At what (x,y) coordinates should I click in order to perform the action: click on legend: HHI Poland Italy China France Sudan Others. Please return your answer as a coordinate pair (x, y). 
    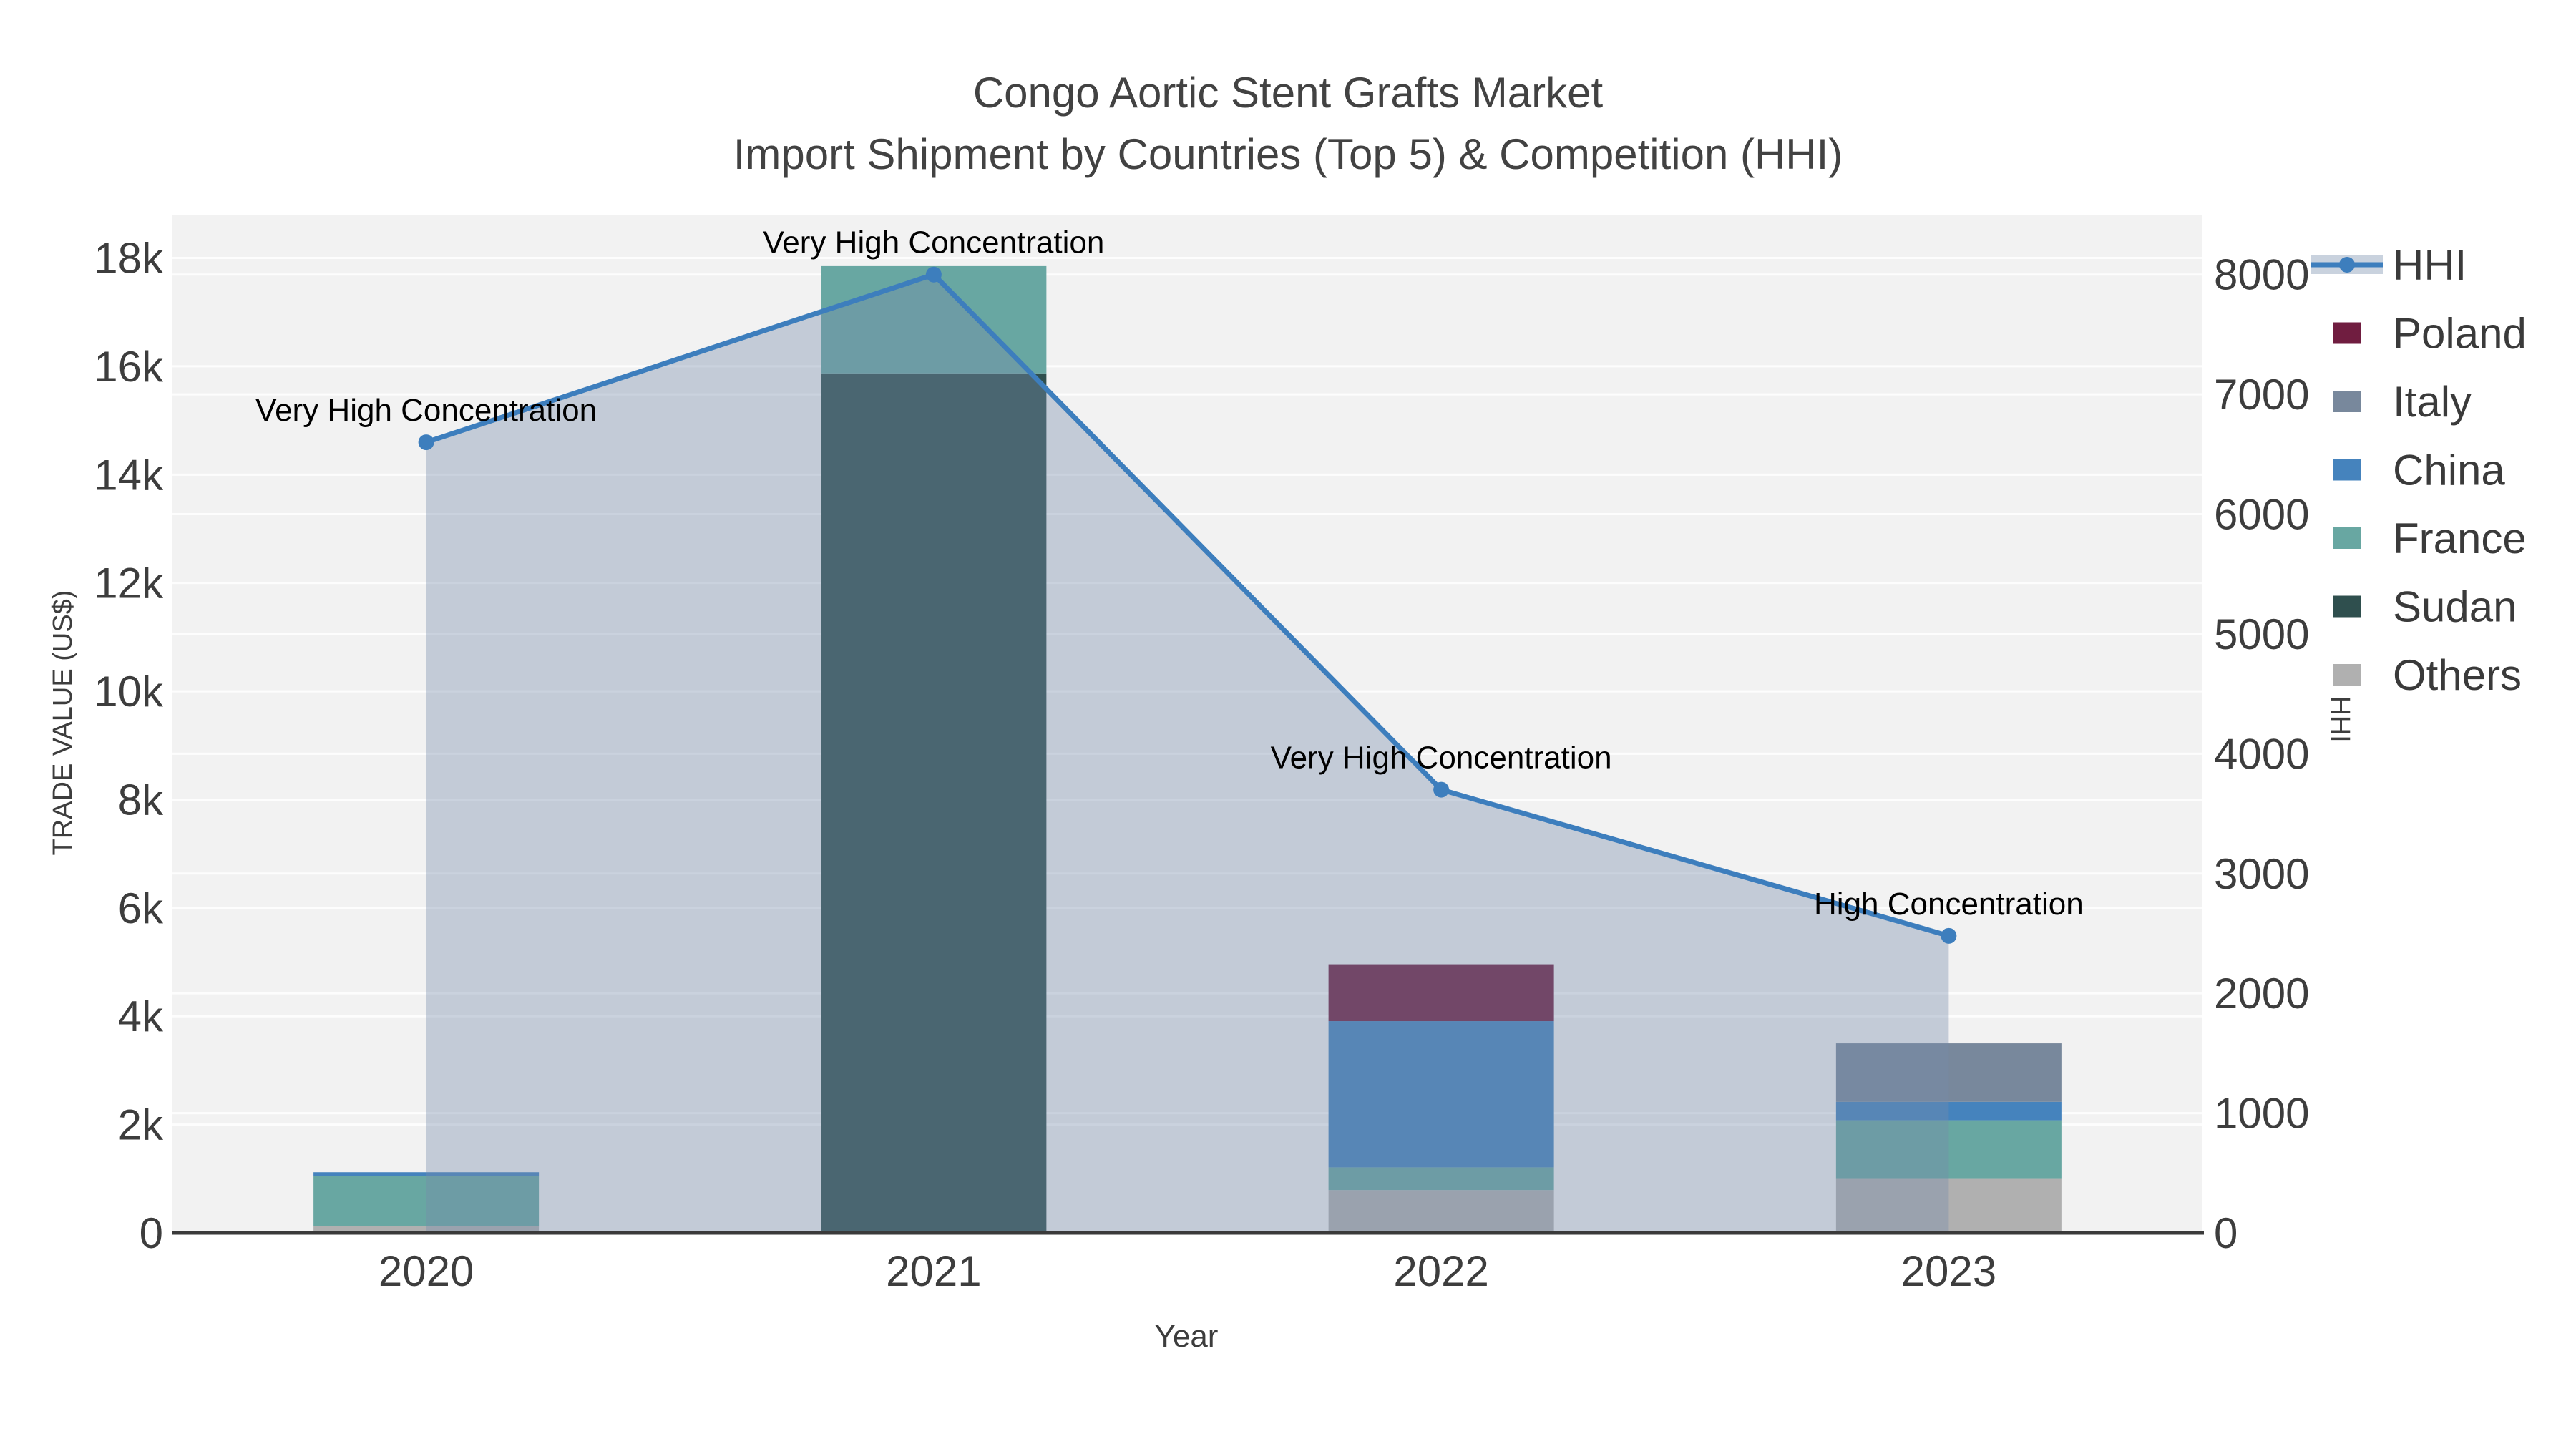
    Looking at the image, I should click on (2419, 470).